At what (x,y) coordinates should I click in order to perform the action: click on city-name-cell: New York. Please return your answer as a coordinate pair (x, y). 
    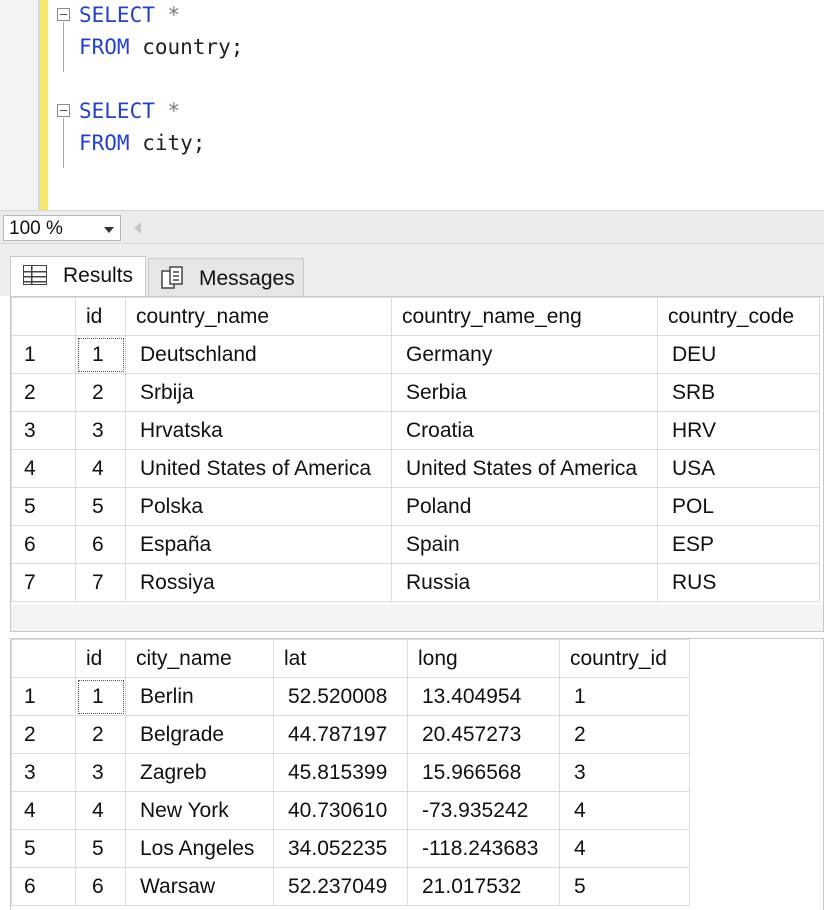
    Looking at the image, I should click on (199, 810).